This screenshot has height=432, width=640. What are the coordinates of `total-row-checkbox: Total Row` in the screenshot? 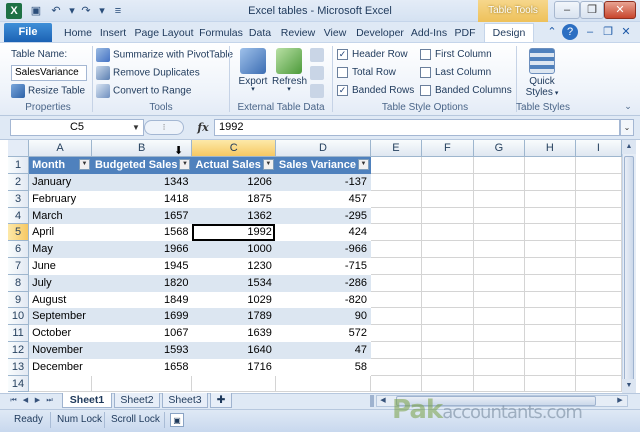 It's located at (366, 73).